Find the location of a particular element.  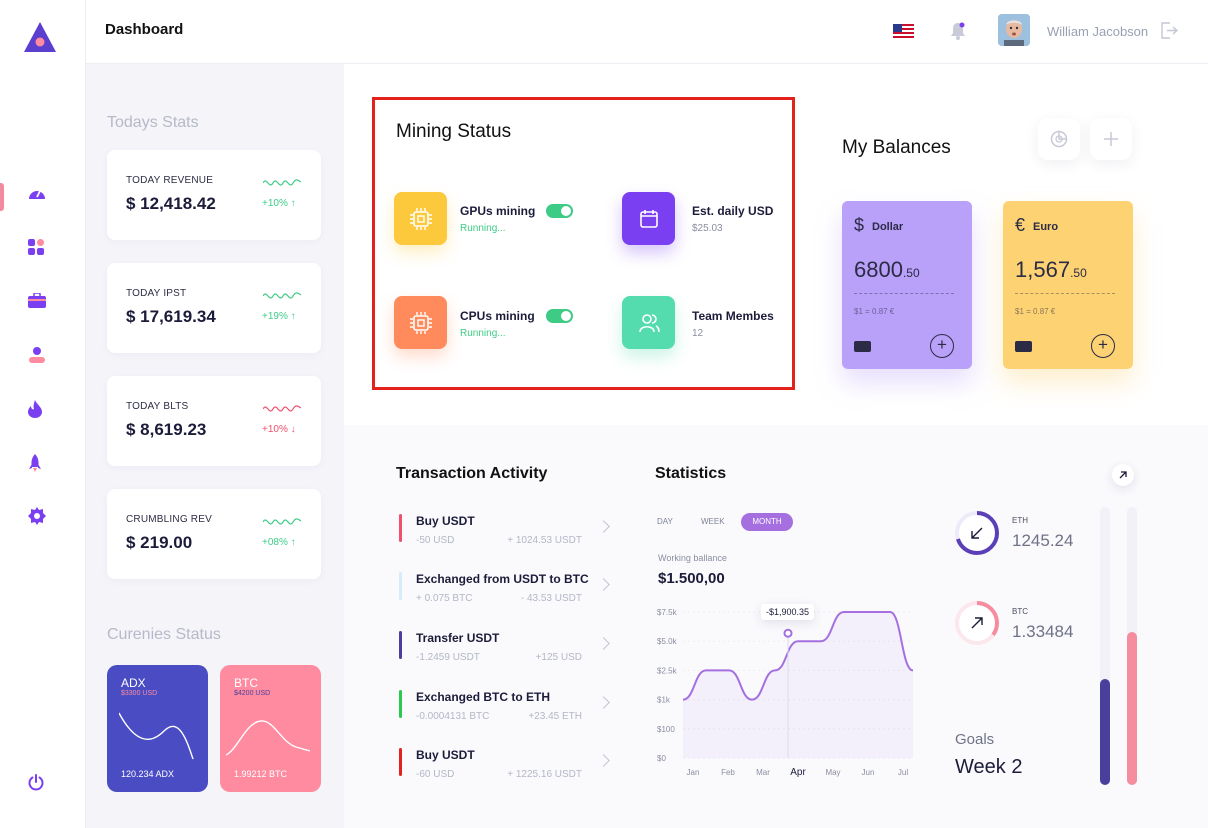

apps-icon is located at coordinates (36, 249).